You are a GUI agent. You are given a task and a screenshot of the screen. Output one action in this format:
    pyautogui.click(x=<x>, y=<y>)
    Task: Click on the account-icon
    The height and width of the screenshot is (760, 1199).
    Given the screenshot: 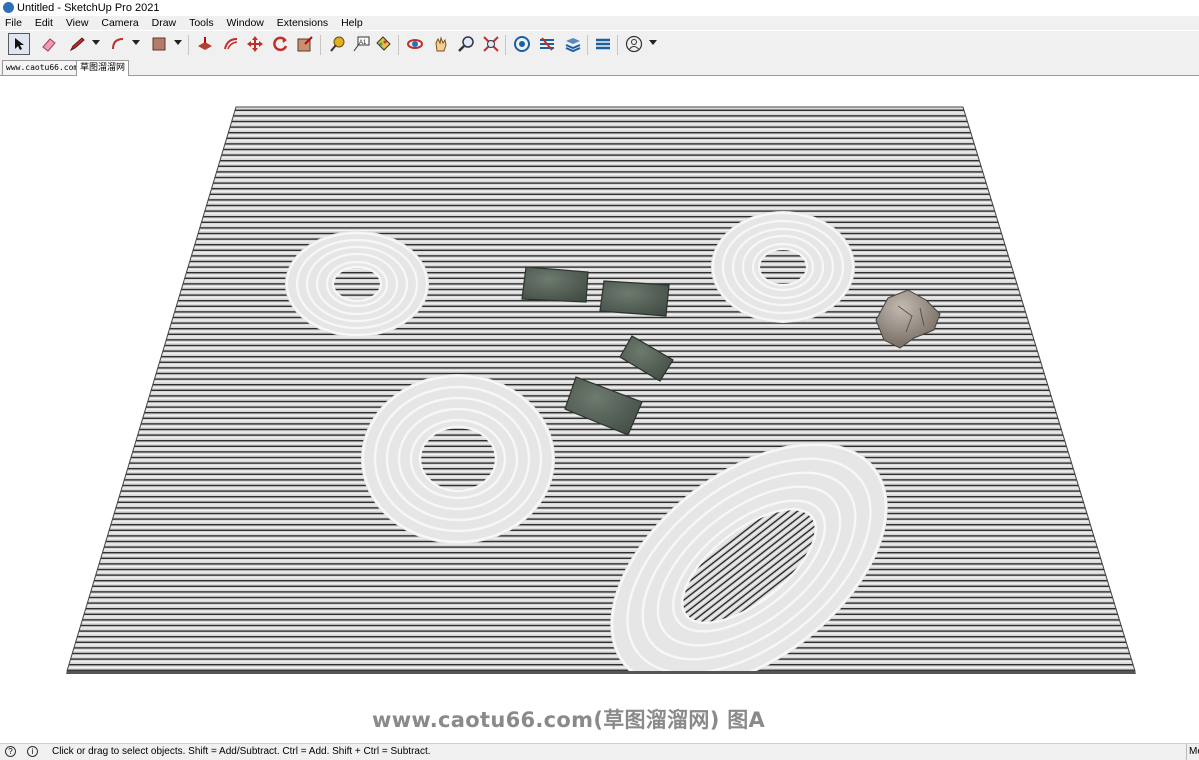 What is the action you would take?
    pyautogui.click(x=634, y=44)
    